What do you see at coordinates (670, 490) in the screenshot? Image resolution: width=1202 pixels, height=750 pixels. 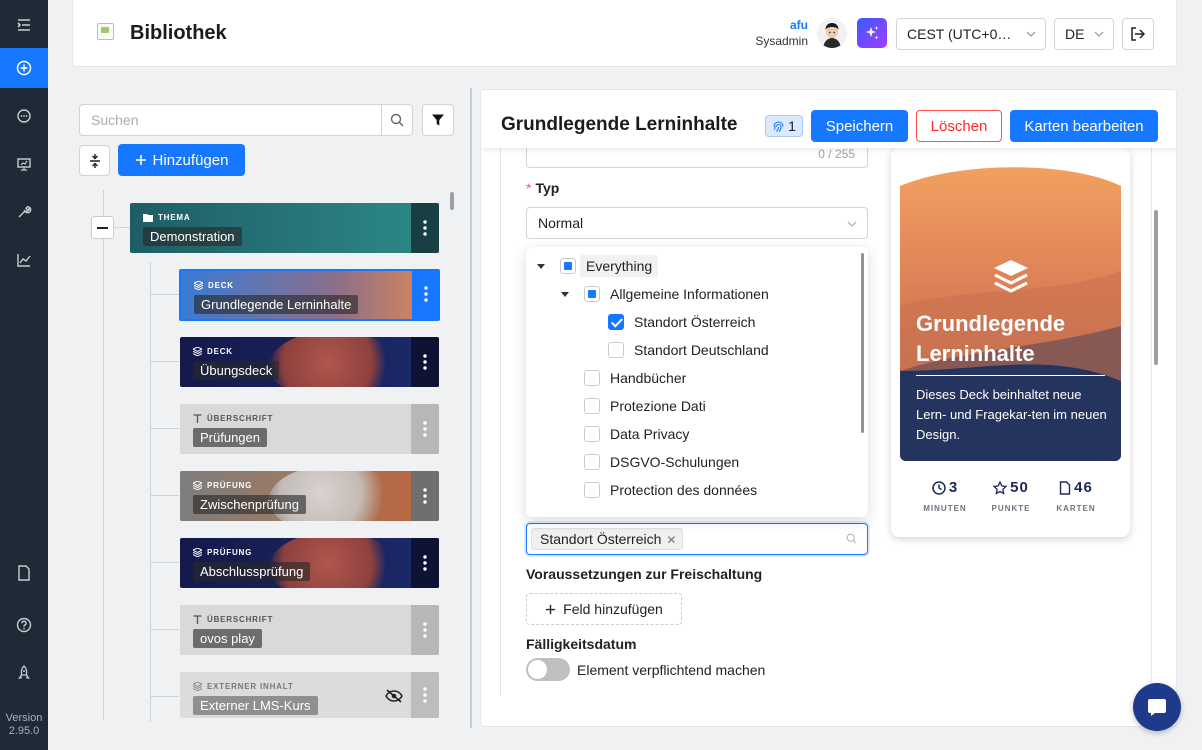 I see `tree-option-protection: Protection des données` at bounding box center [670, 490].